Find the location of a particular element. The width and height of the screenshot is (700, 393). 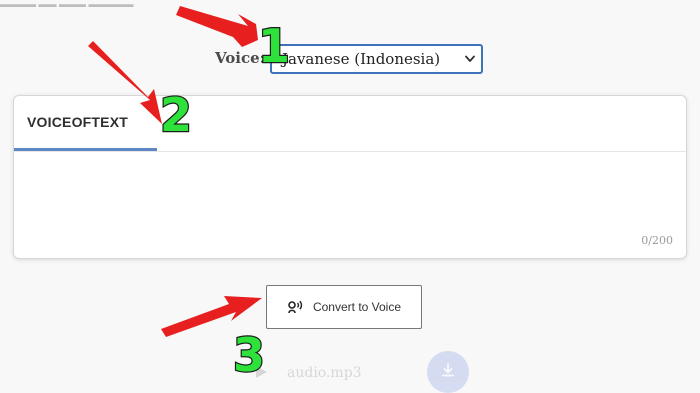

audio-output-row: audio.mp3 is located at coordinates (360, 366).